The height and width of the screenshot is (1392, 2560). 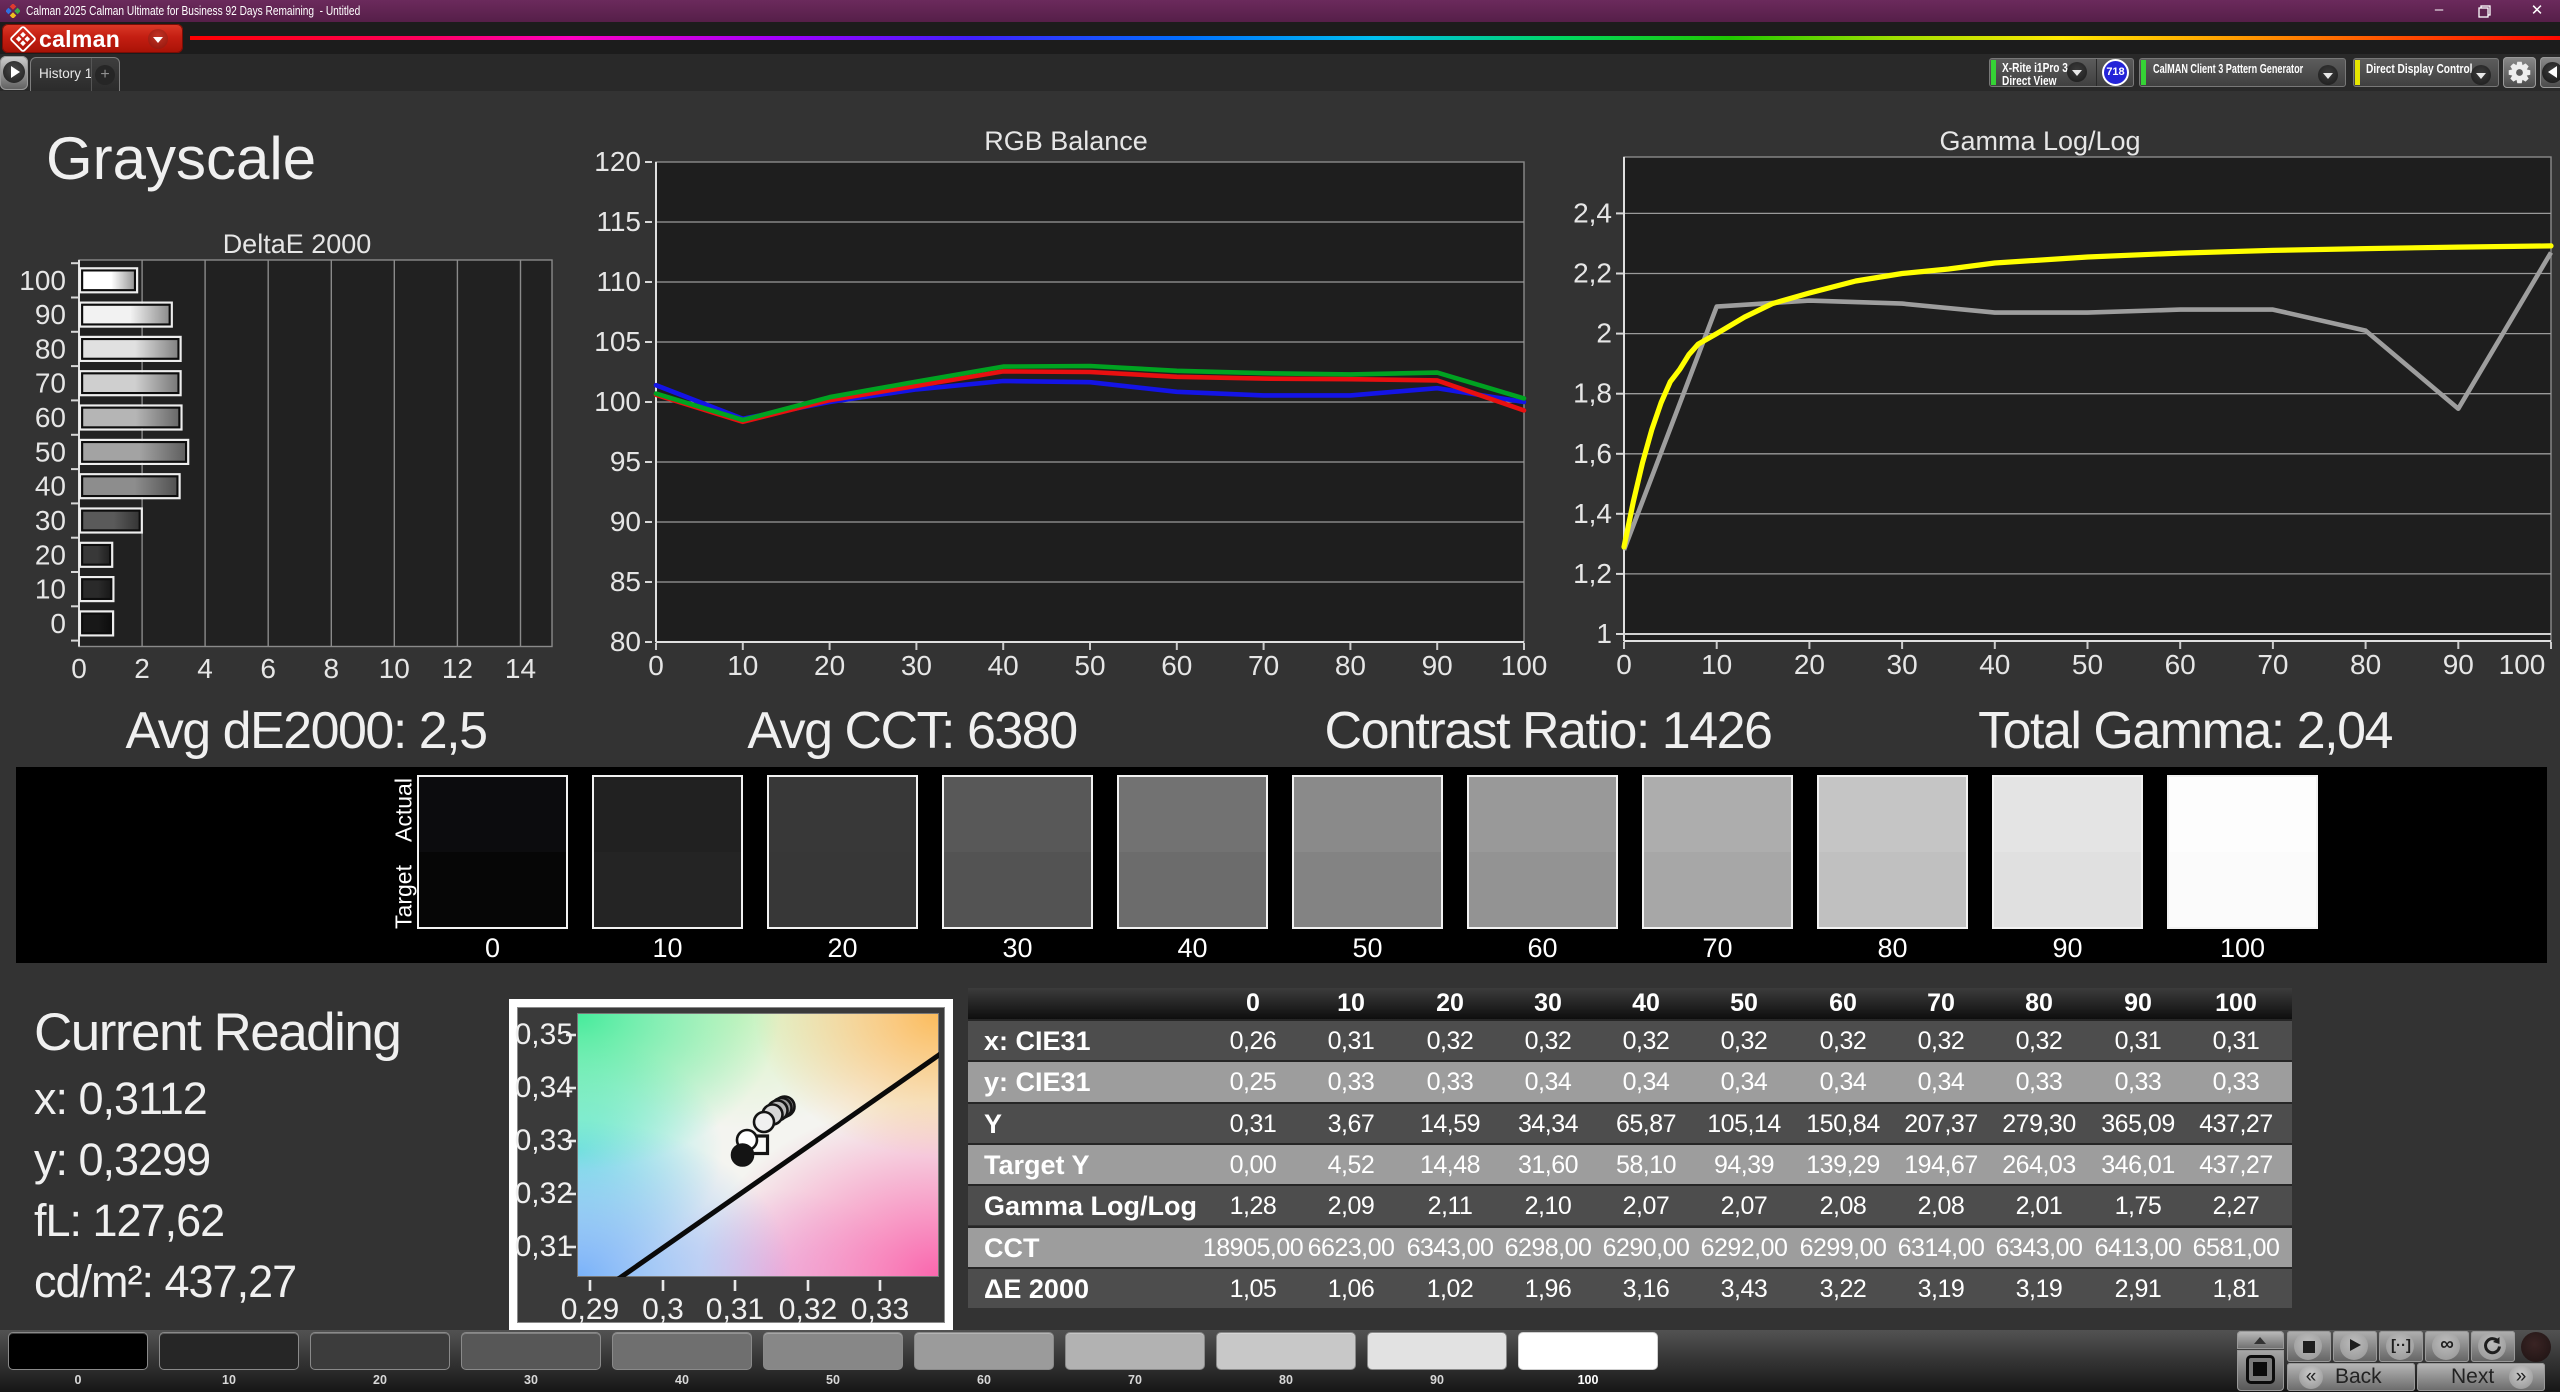 I want to click on svg-text: 115, so click(x=618, y=221).